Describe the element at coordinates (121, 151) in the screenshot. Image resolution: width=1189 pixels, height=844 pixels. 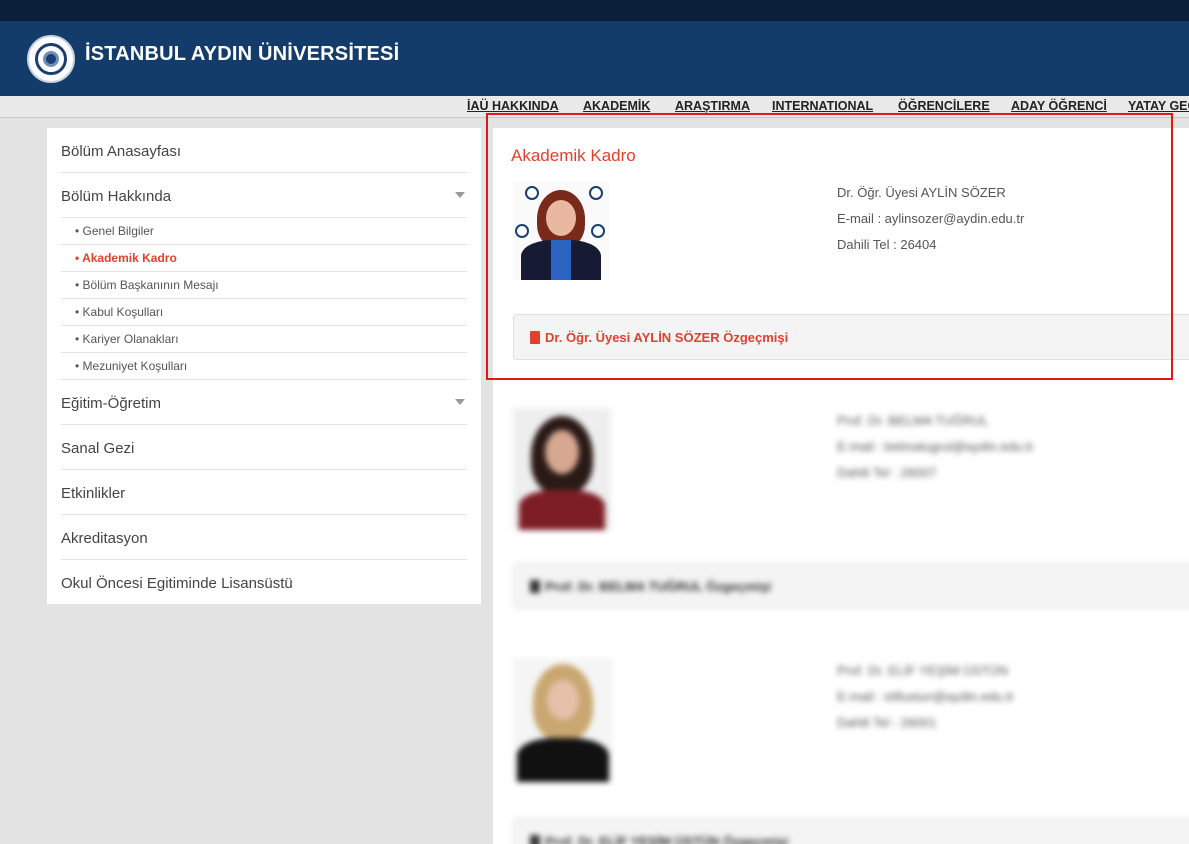
I see `sidebar-item-label: Bölüm Anasayfası` at that location.